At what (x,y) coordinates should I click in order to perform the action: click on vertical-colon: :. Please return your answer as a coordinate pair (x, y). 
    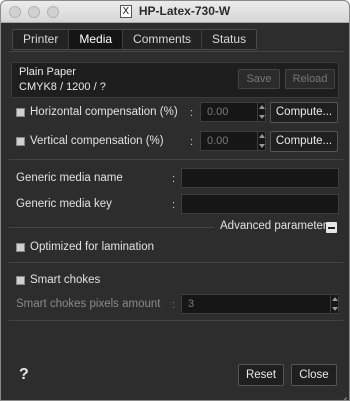
    Looking at the image, I should click on (192, 142).